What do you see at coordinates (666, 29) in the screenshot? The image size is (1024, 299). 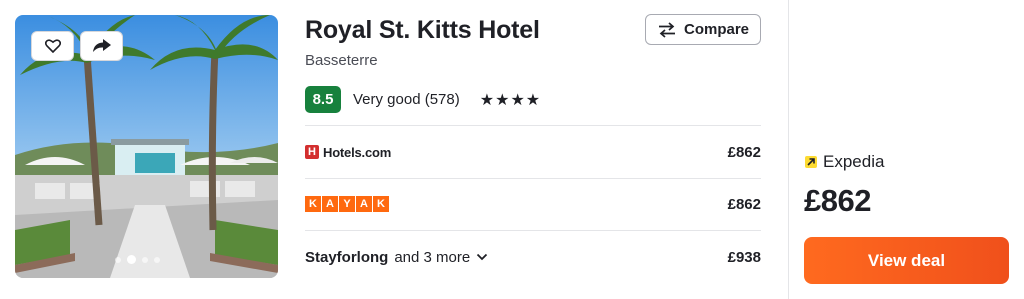 I see `compare-arrows-icon` at bounding box center [666, 29].